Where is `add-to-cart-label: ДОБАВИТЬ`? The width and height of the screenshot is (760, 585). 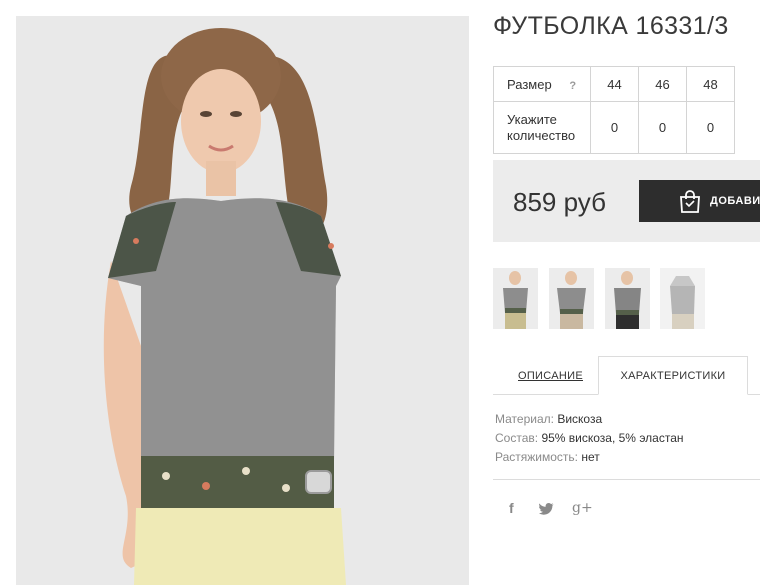
add-to-cart-label: ДОБАВИТЬ is located at coordinates (735, 201).